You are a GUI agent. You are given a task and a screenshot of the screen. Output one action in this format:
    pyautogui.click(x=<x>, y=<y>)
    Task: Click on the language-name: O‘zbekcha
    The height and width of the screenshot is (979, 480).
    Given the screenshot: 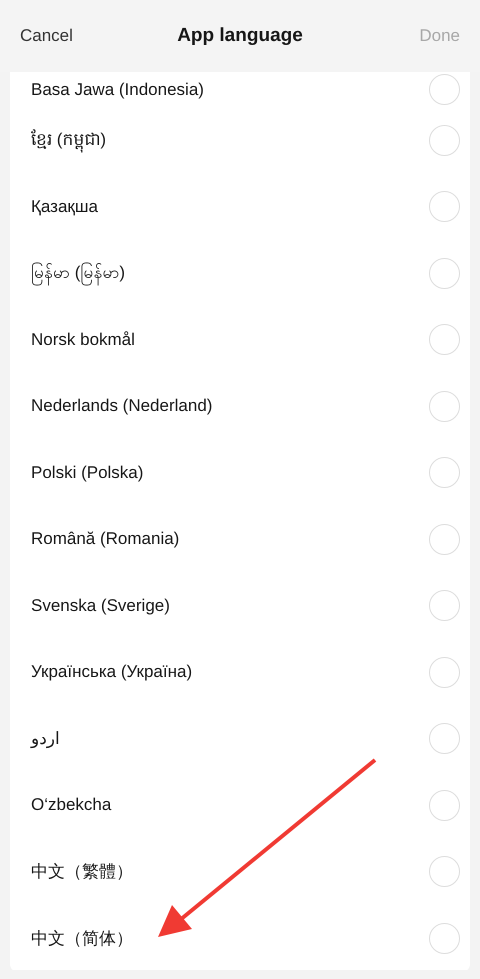 What is the action you would take?
    pyautogui.click(x=71, y=805)
    